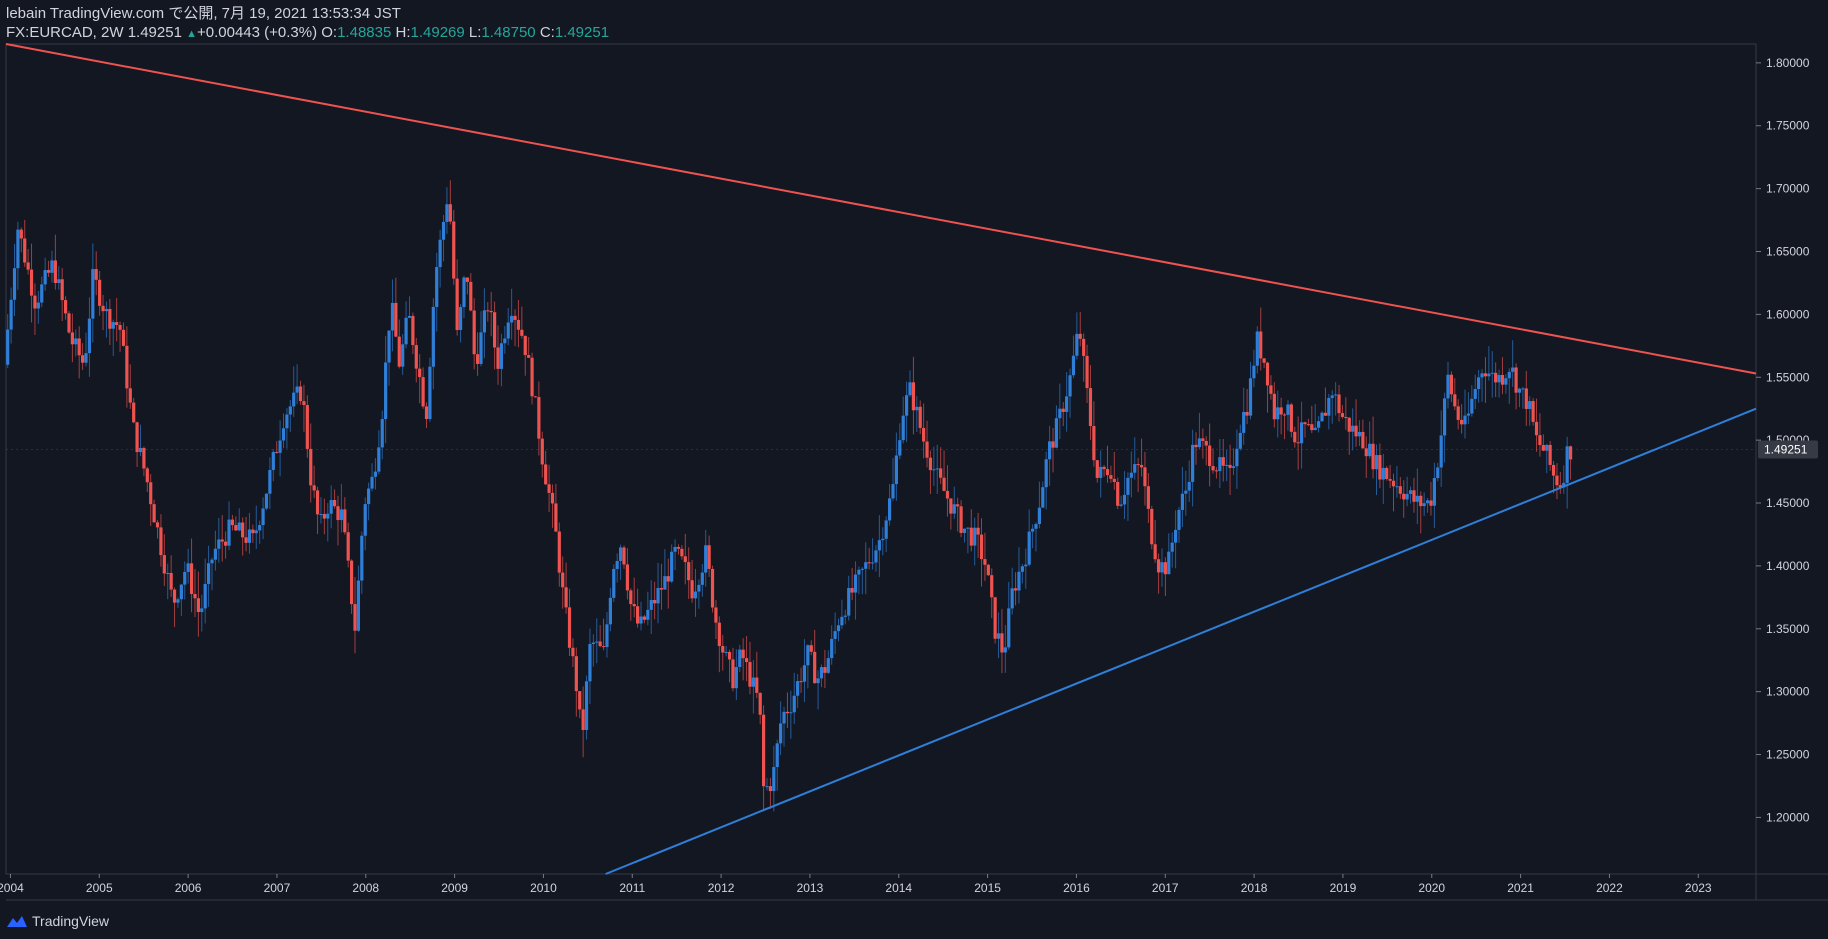 This screenshot has width=1828, height=939. What do you see at coordinates (1788, 629) in the screenshot?
I see `price-tick-label: 1.35000` at bounding box center [1788, 629].